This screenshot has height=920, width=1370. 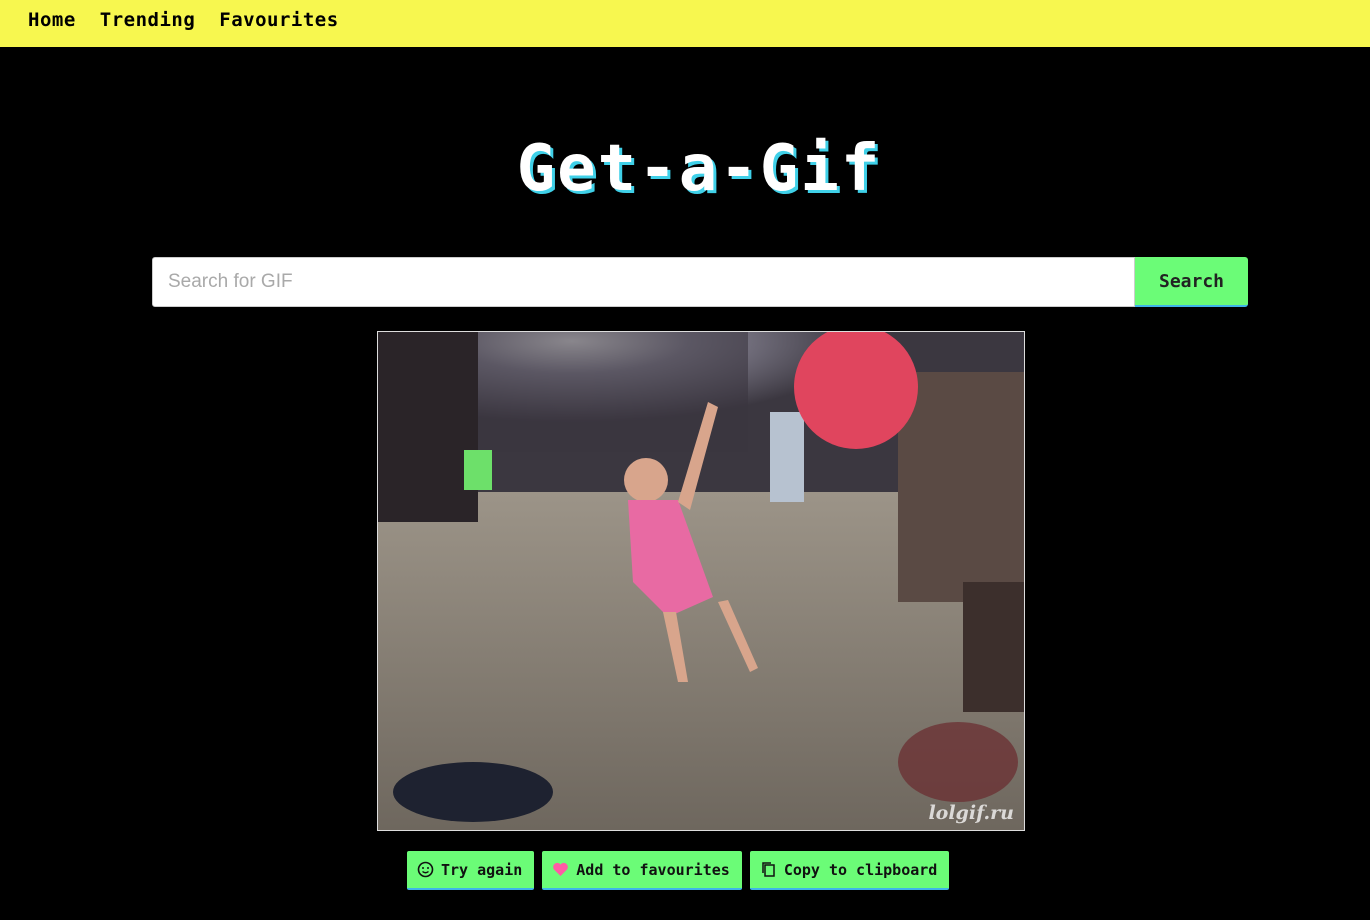 I want to click on add-to-favourites-button: Add to favourites, so click(x=642, y=870).